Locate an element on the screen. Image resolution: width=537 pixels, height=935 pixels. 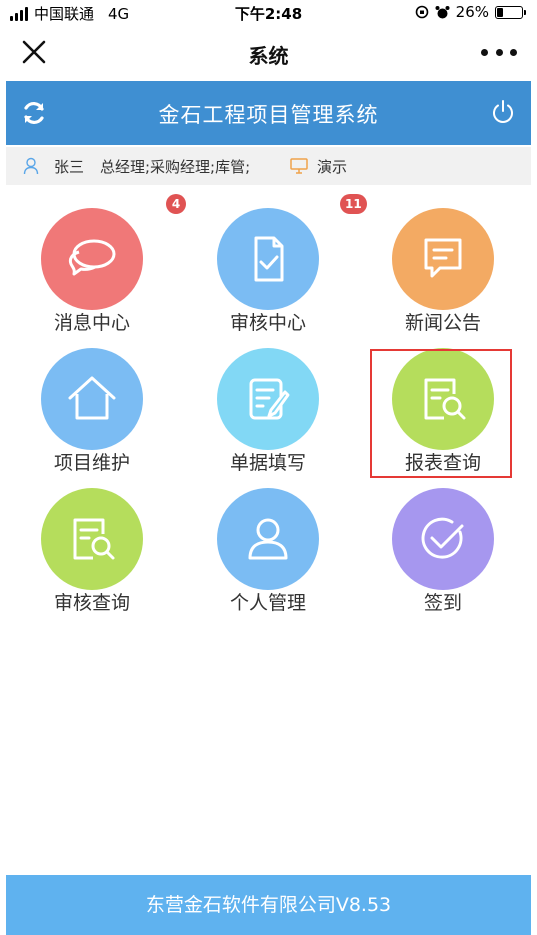
menu-label: 审核查询 is located at coordinates (91, 603).